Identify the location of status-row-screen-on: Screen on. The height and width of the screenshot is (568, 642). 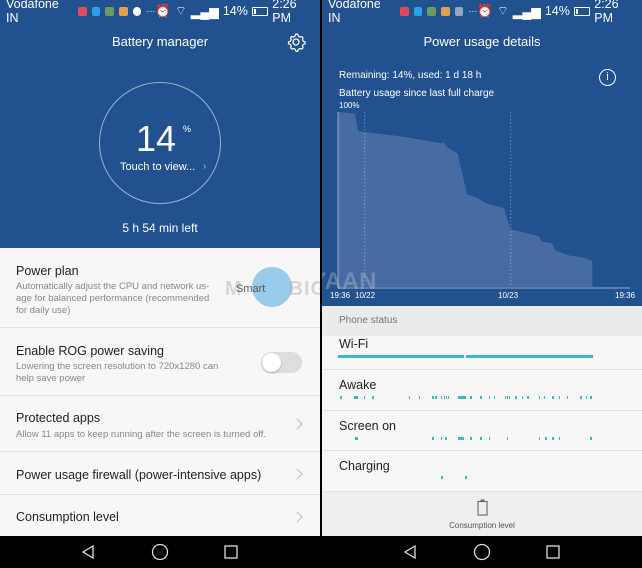
(482, 431).